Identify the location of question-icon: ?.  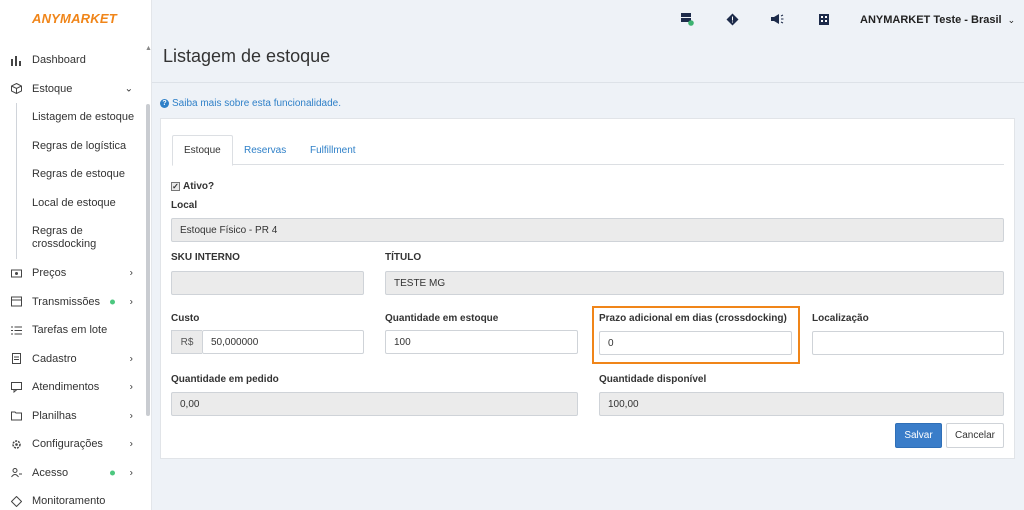
(164, 103).